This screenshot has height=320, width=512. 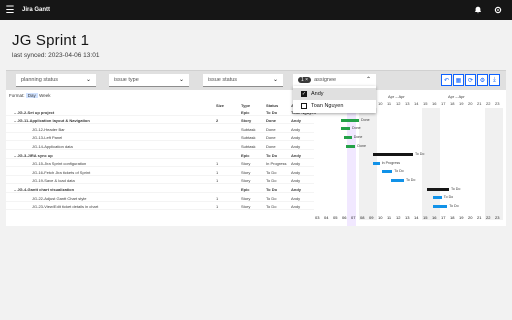 What do you see at coordinates (371, 217) in the screenshot?
I see `timeline-day-label-bottom: 09` at bounding box center [371, 217].